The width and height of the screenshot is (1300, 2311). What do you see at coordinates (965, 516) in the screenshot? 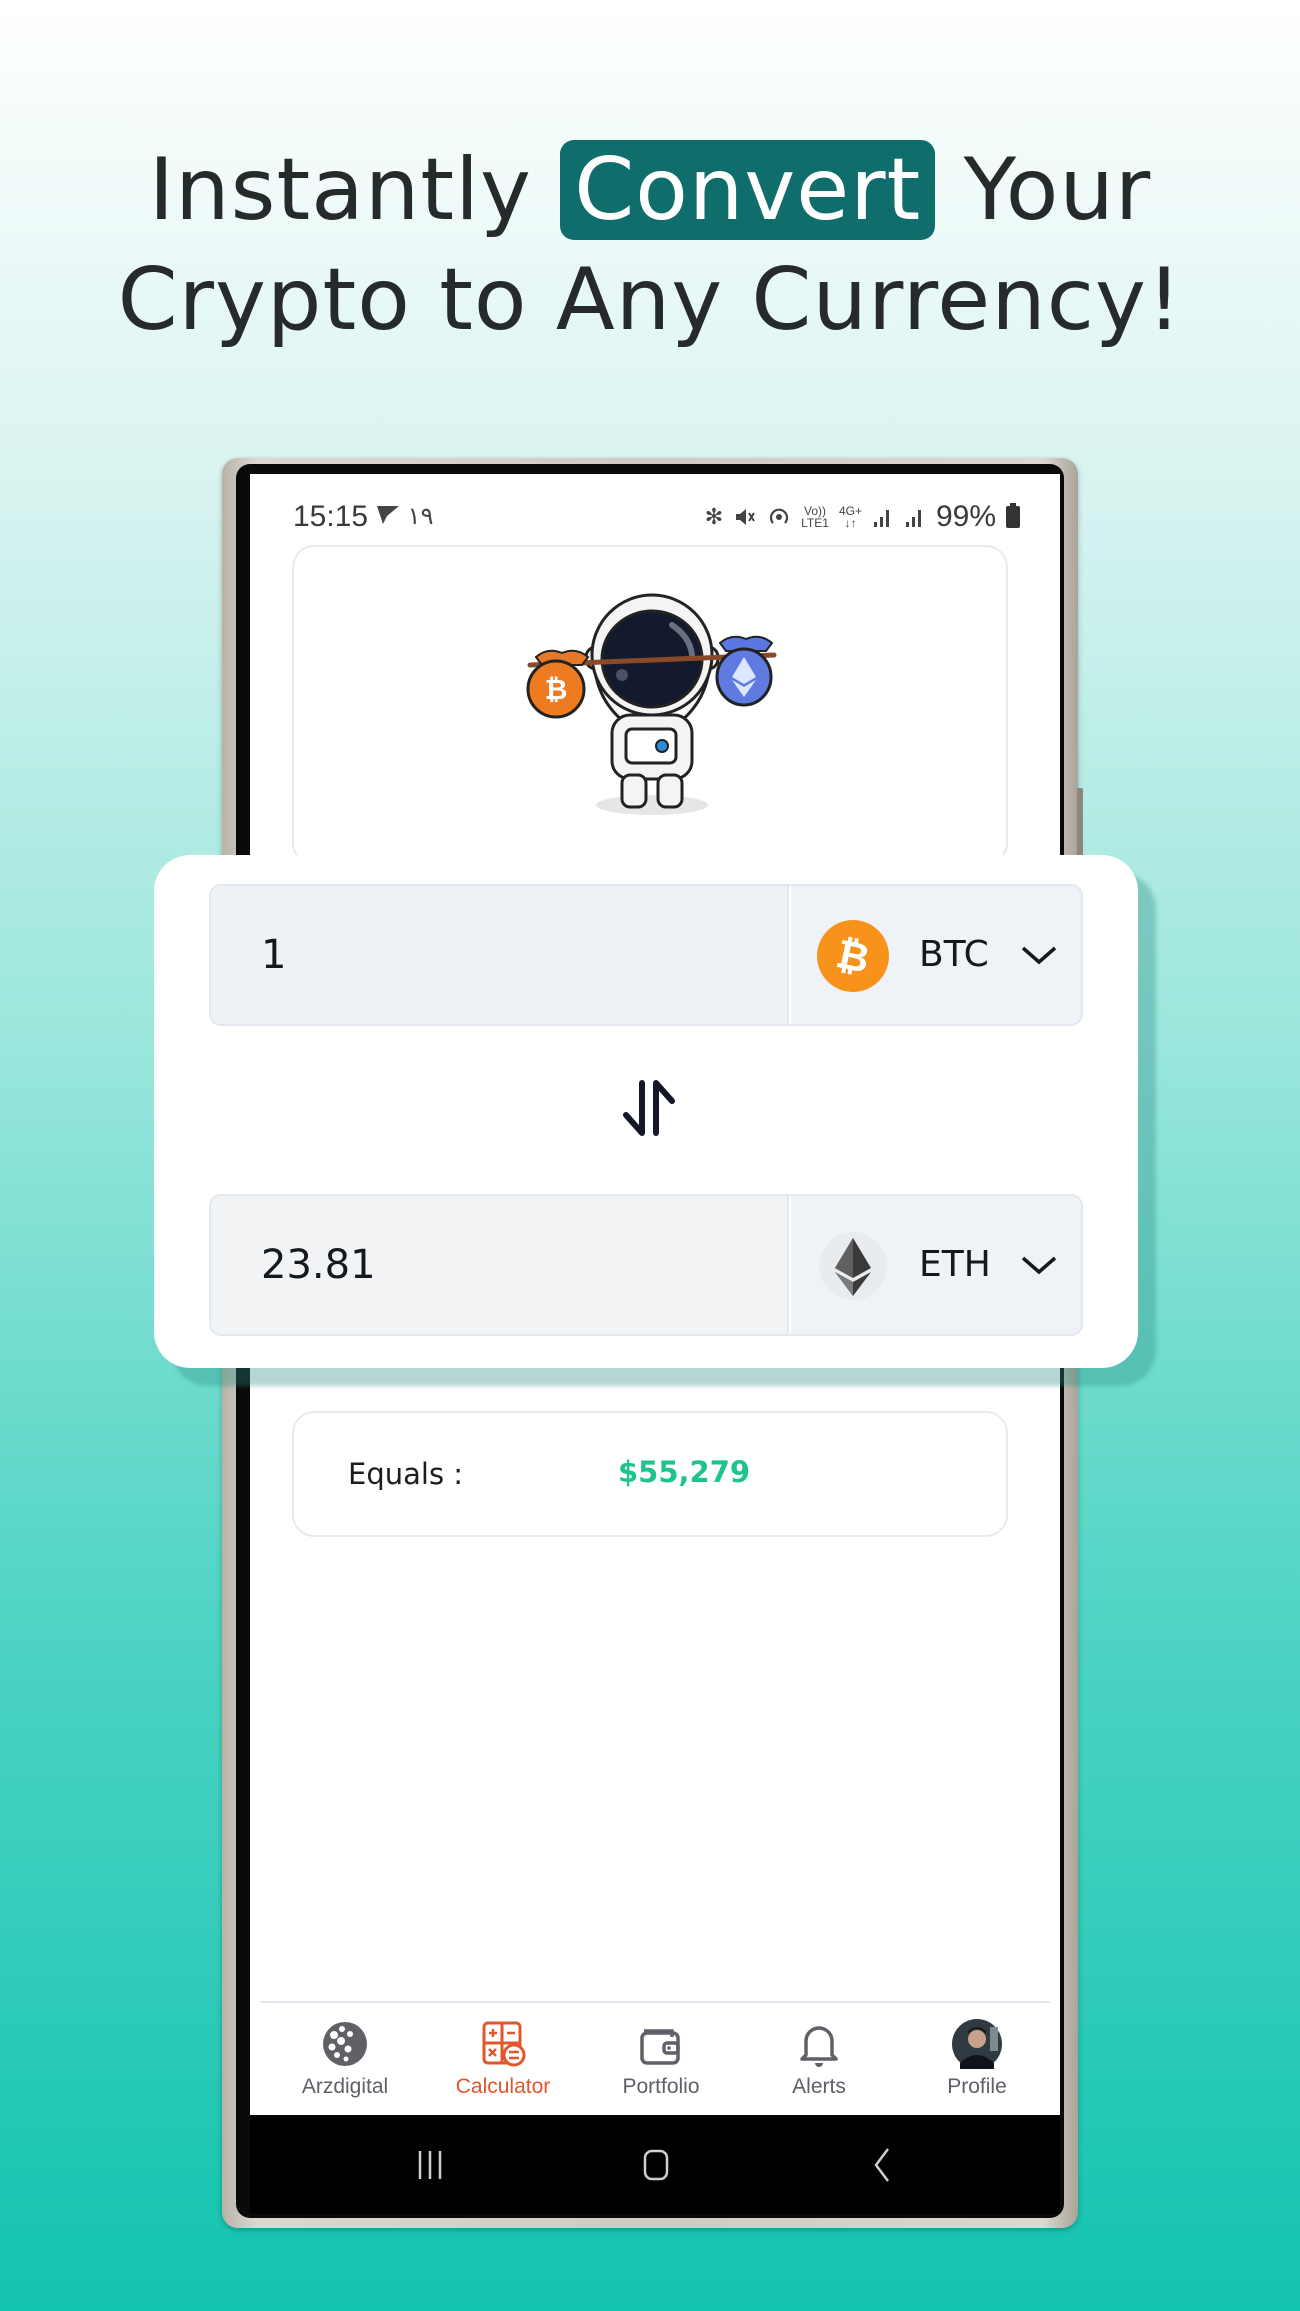
I see `battery-percent: 99%` at bounding box center [965, 516].